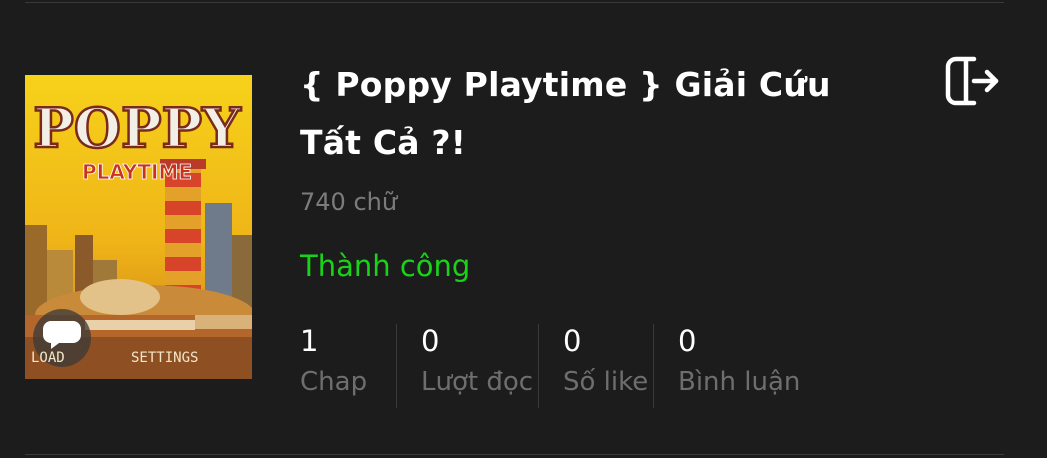  I want to click on stat-comments: 0 Bình luận, so click(744, 365).